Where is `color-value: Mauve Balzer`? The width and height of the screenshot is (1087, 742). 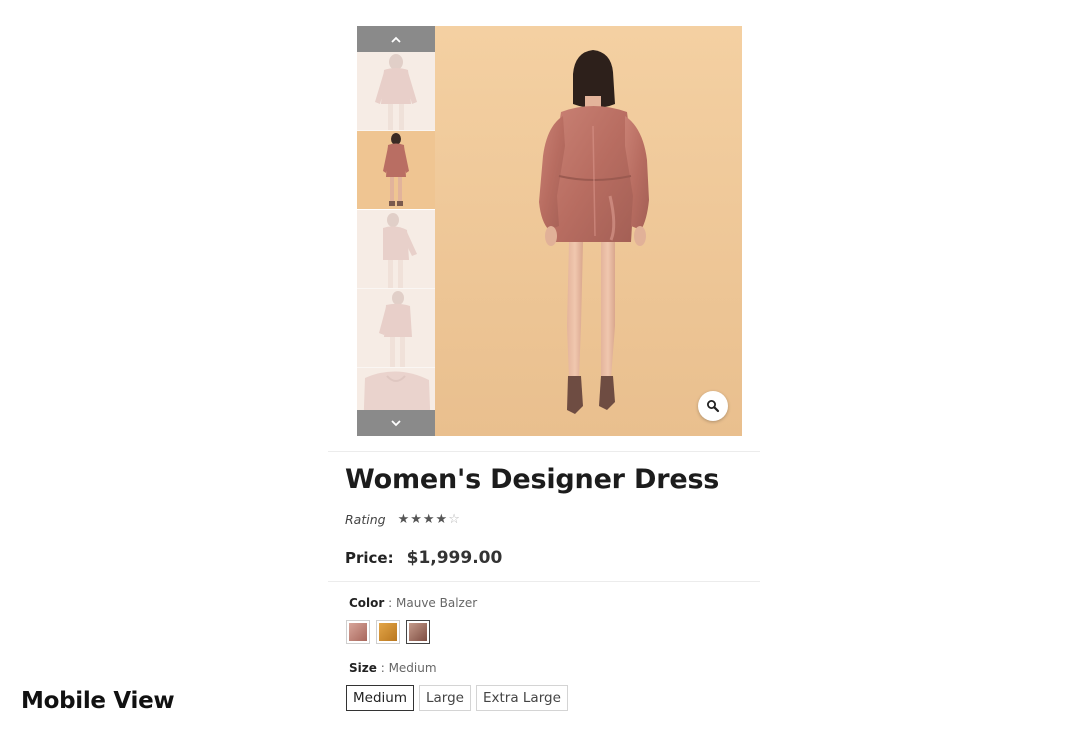 color-value: Mauve Balzer is located at coordinates (437, 603).